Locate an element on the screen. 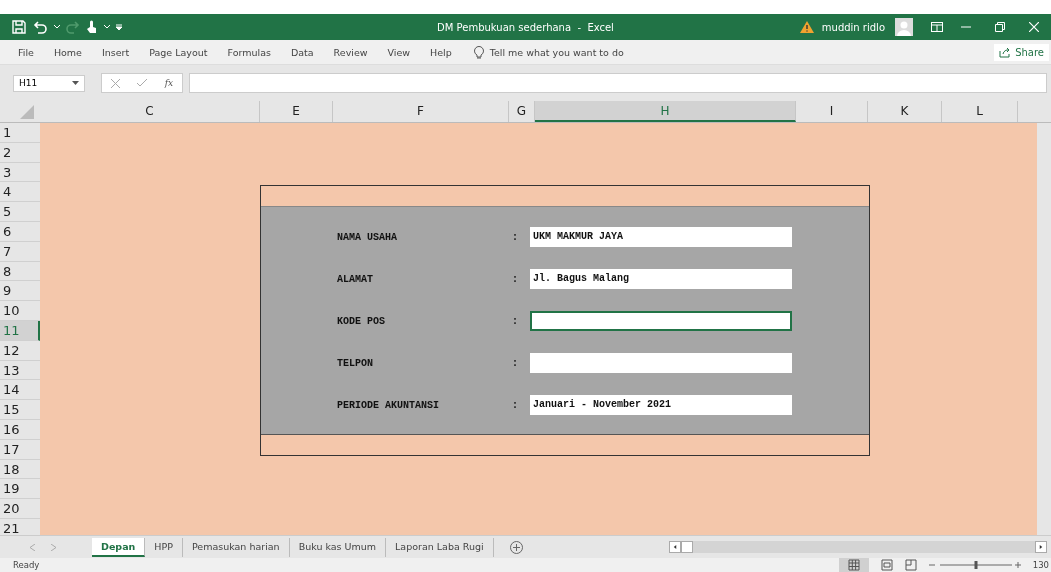 This screenshot has width=1051, height=572. scroll-left-button is located at coordinates (675, 547).